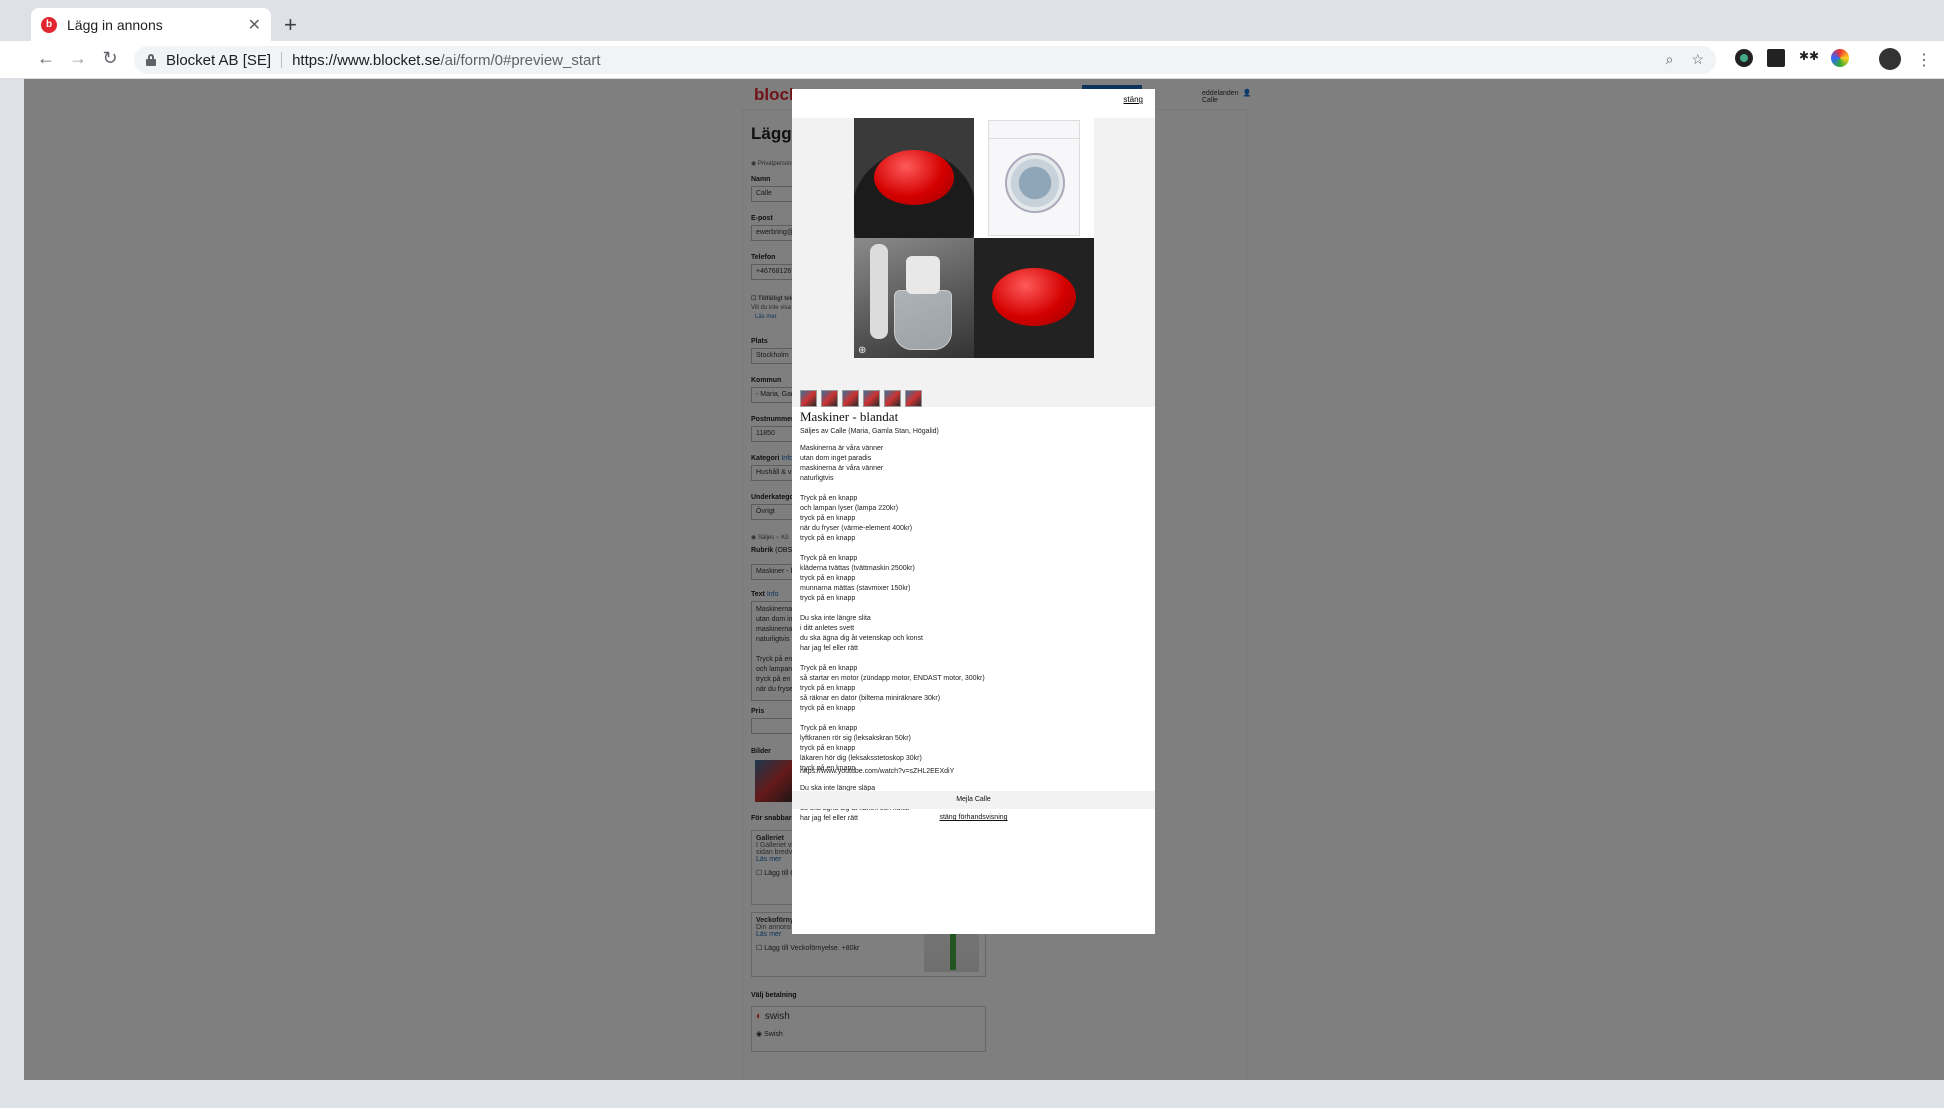 Image resolution: width=1944 pixels, height=1108 pixels. What do you see at coordinates (973, 817) in the screenshot?
I see `close-preview-link: stäng förhandsvisning` at bounding box center [973, 817].